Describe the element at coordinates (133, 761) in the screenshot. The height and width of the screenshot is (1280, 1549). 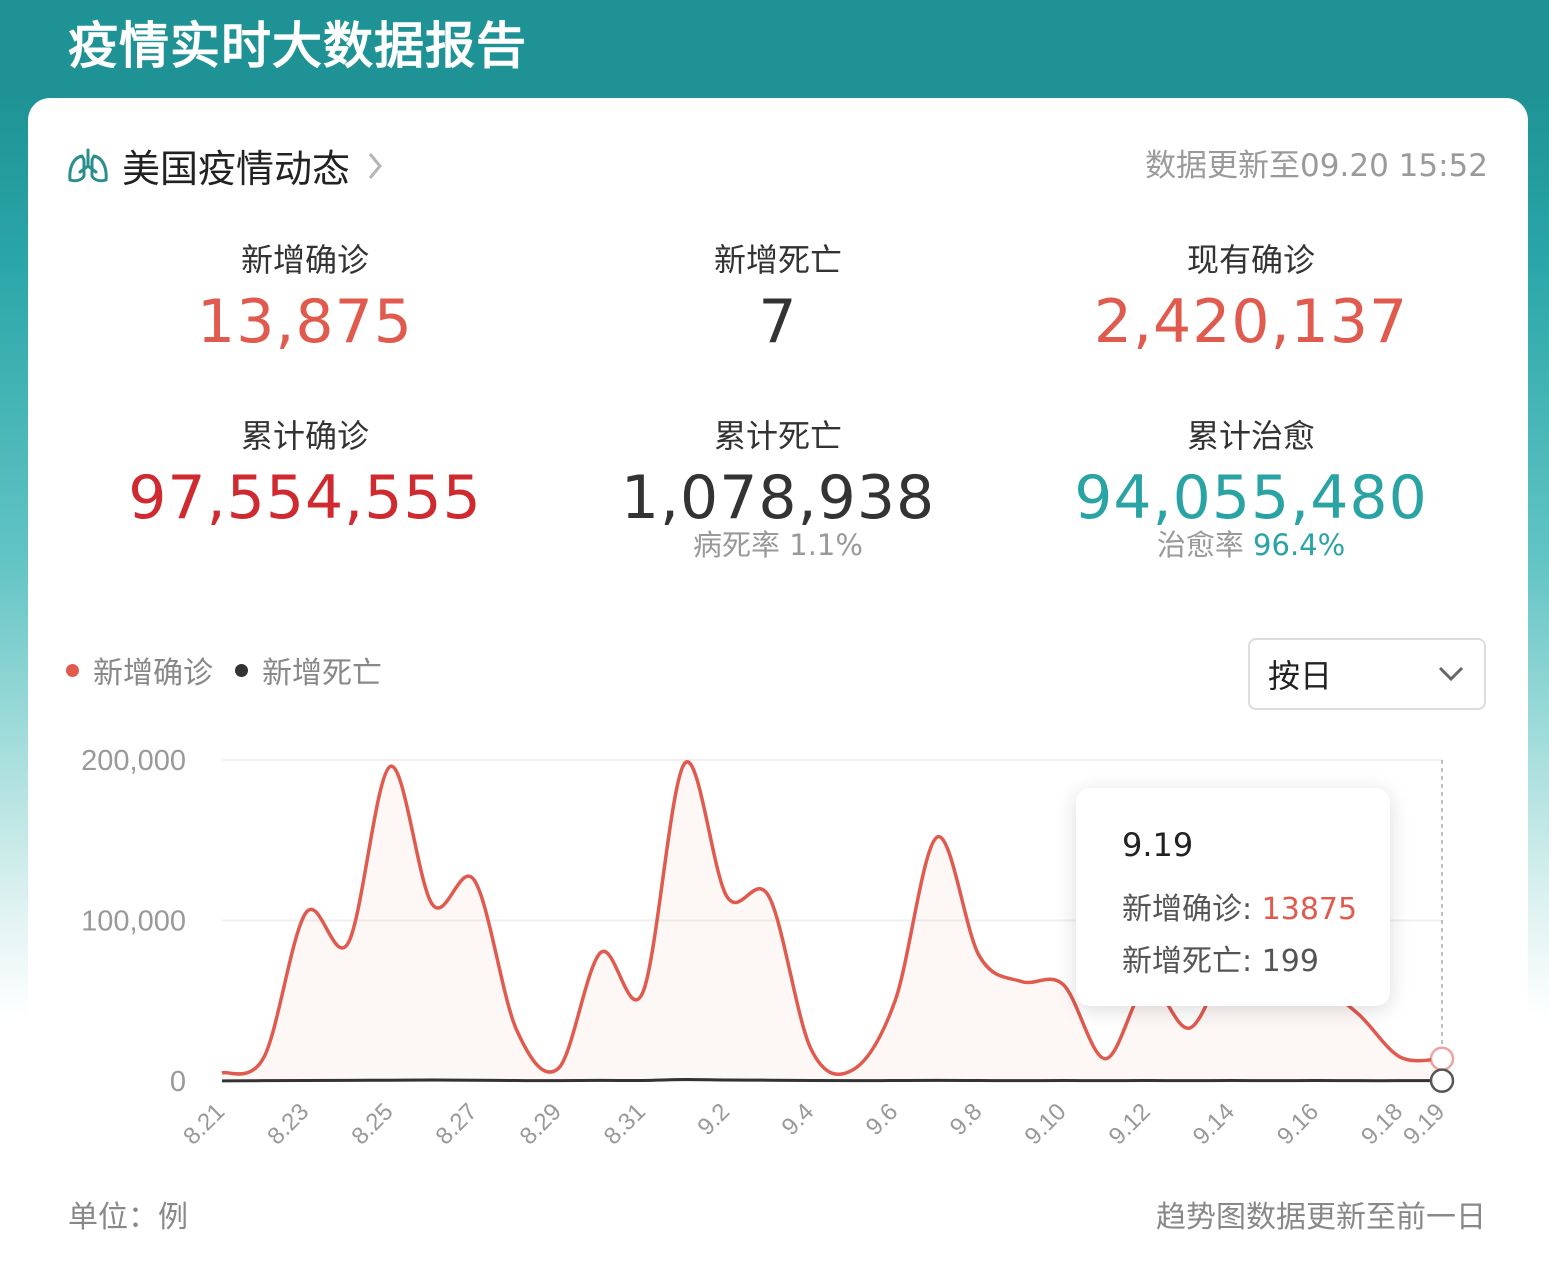
I see `y-tick-label: 200,000` at that location.